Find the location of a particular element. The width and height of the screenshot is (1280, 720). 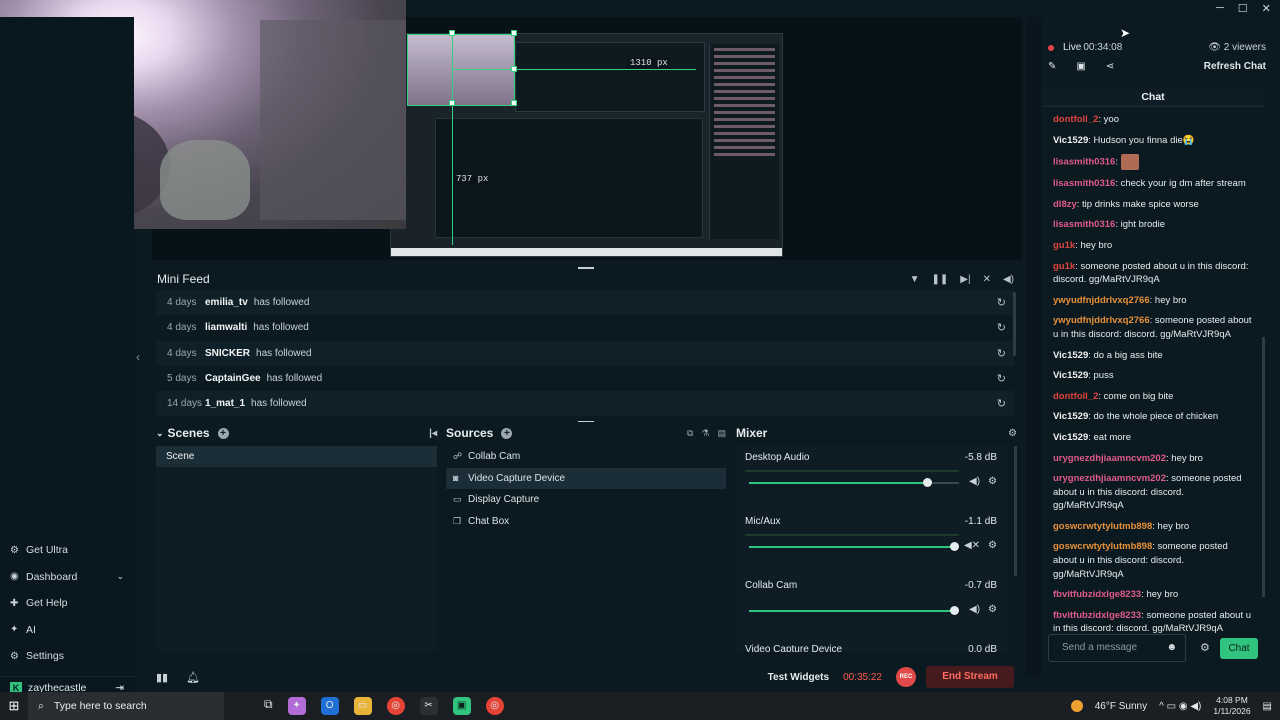

feed-user: emilia_tv is located at coordinates (226, 302).